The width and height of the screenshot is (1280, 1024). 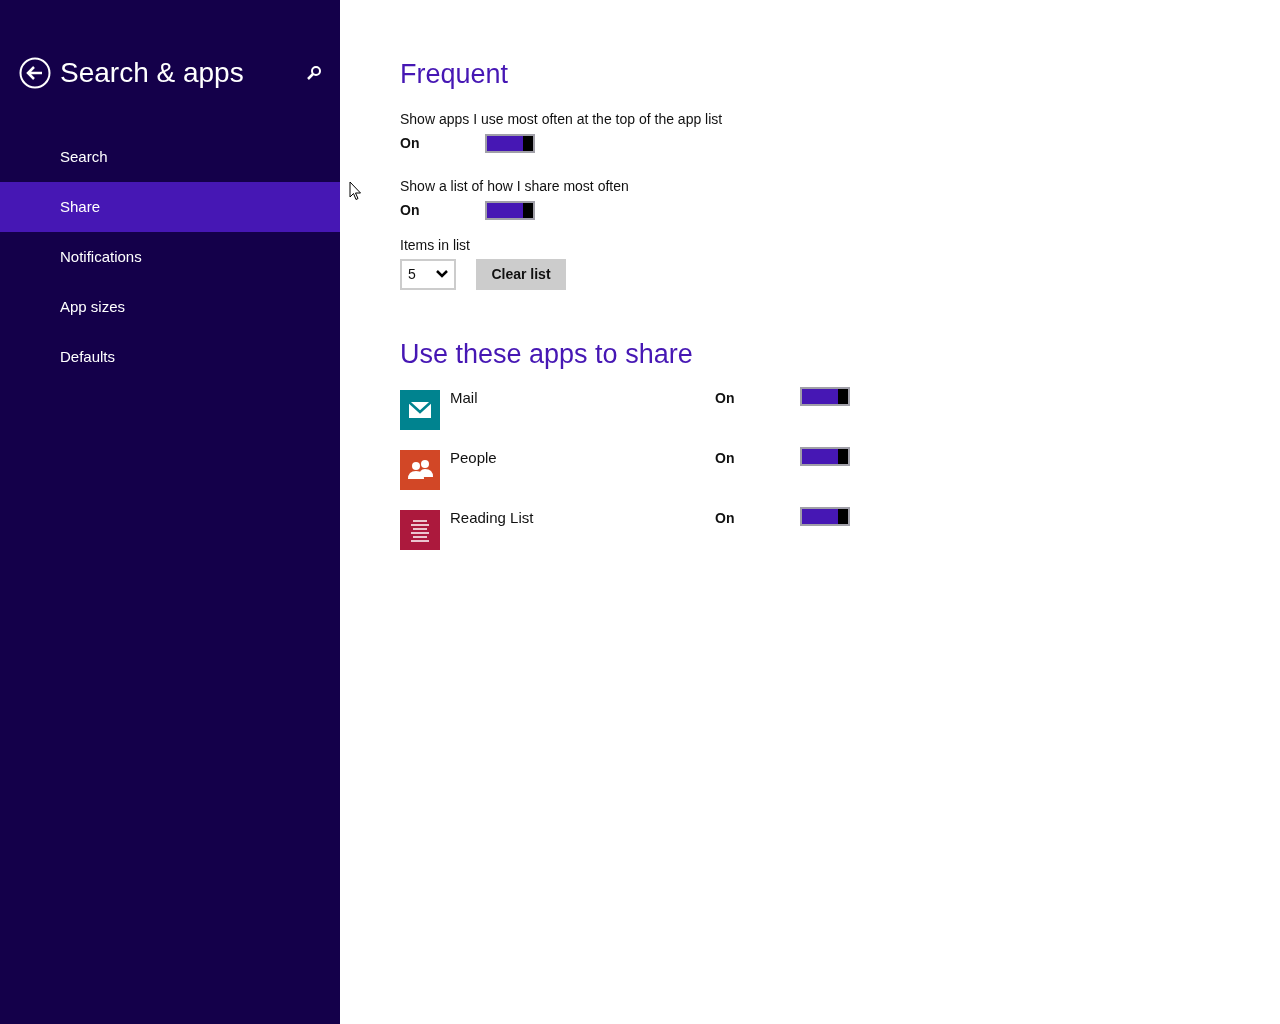 I want to click on app-name: Reading List, so click(x=492, y=518).